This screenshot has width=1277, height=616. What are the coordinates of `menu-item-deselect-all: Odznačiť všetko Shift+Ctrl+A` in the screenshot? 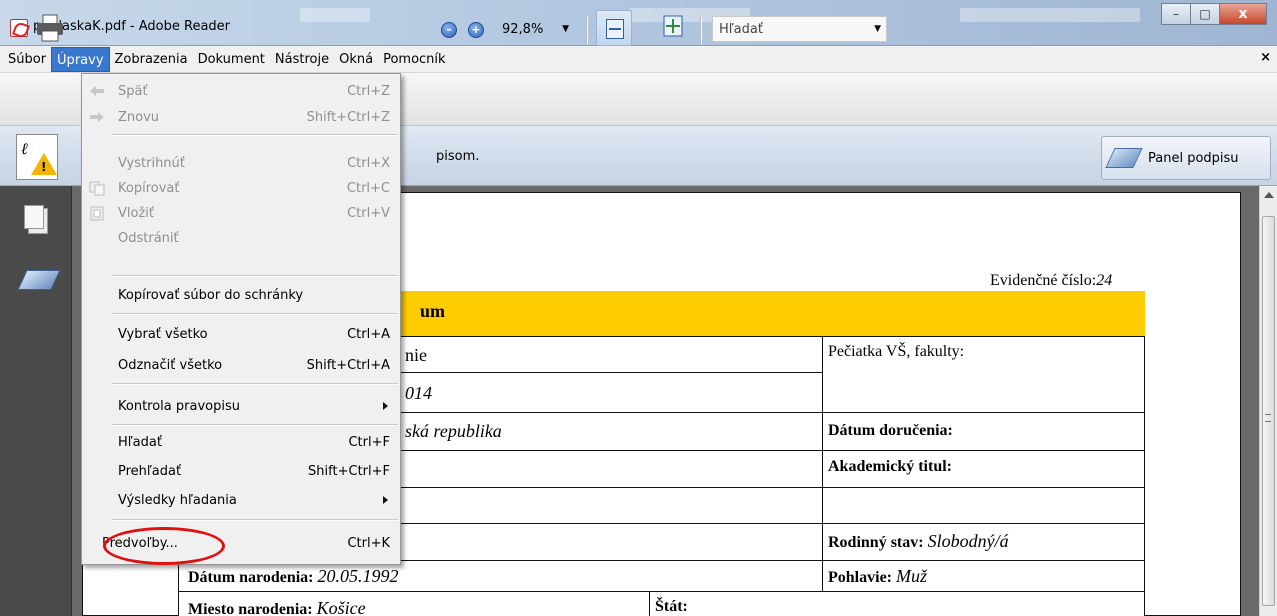 It's located at (241, 365).